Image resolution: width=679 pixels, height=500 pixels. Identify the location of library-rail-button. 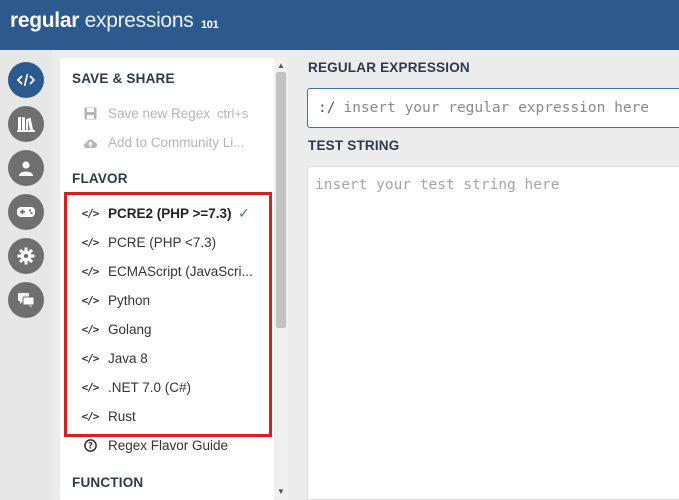
(26, 124).